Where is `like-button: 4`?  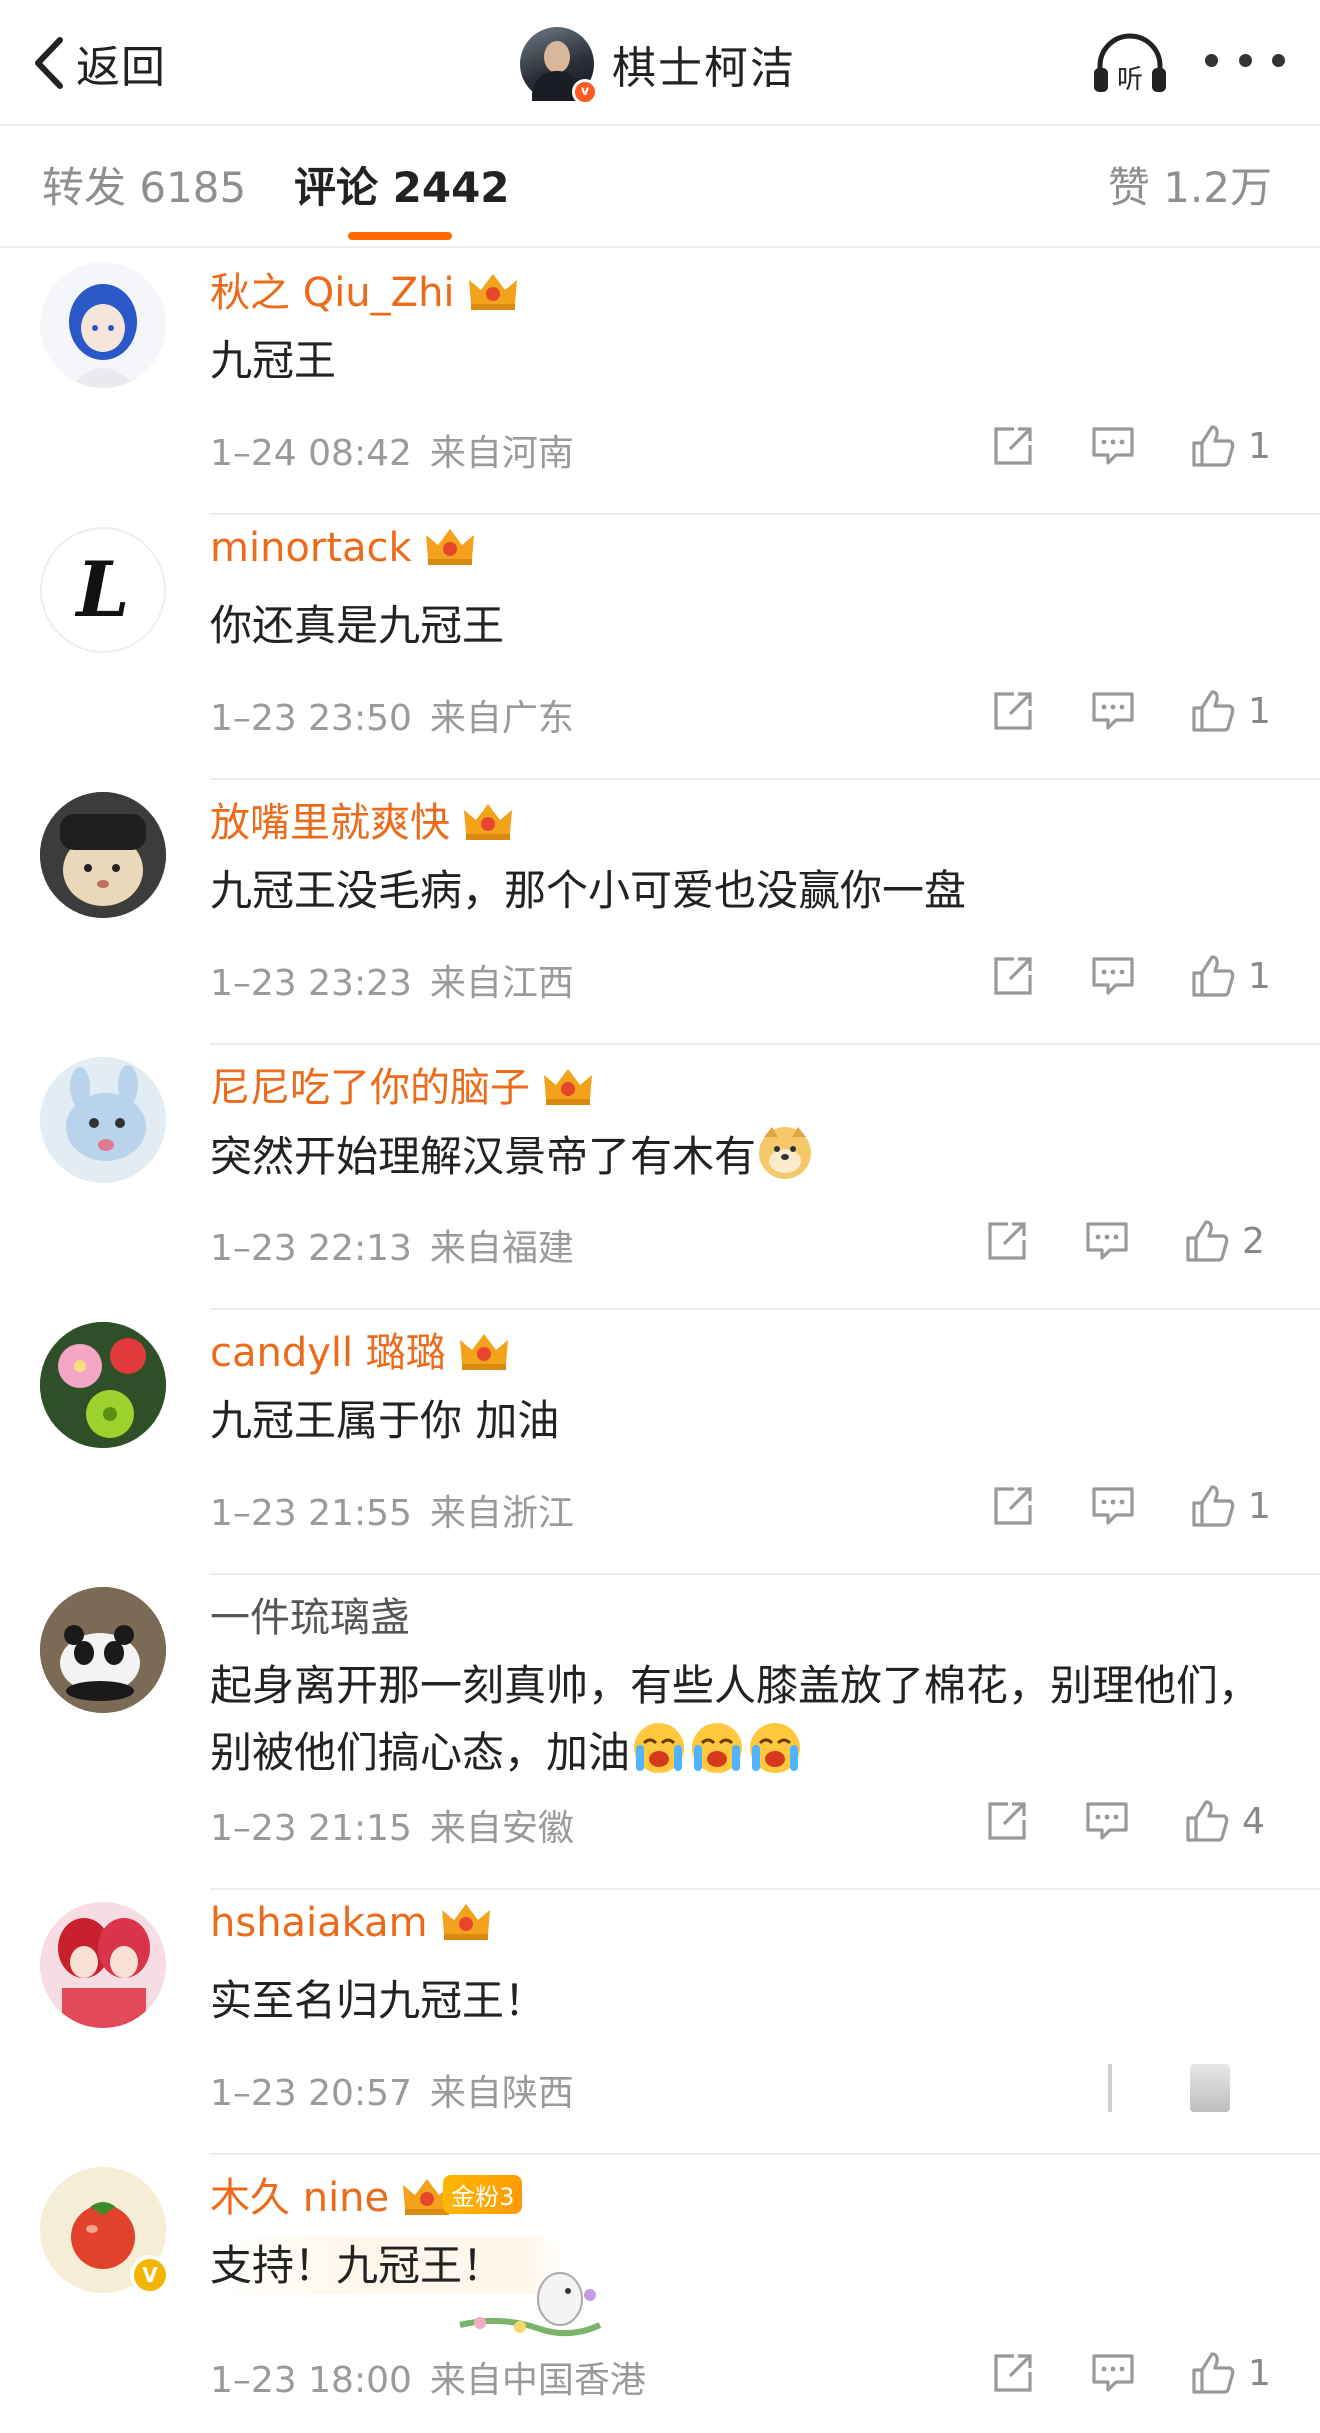 like-button: 4 is located at coordinates (1224, 1821).